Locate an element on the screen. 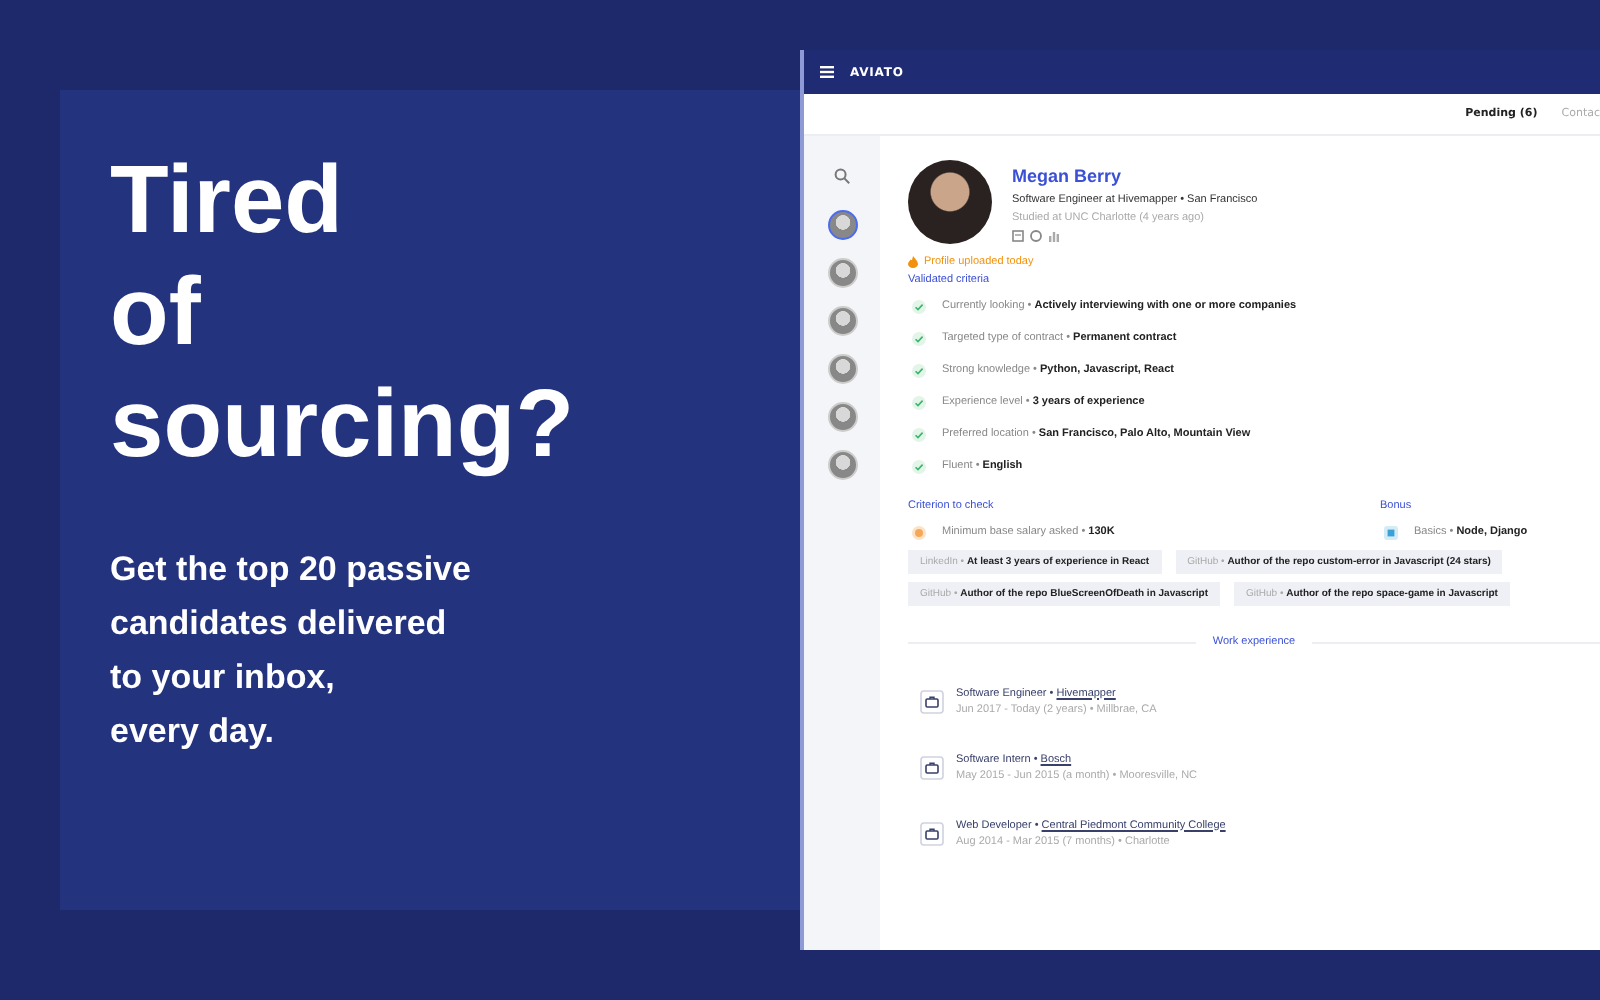  plus-icon is located at coordinates (1391, 532).